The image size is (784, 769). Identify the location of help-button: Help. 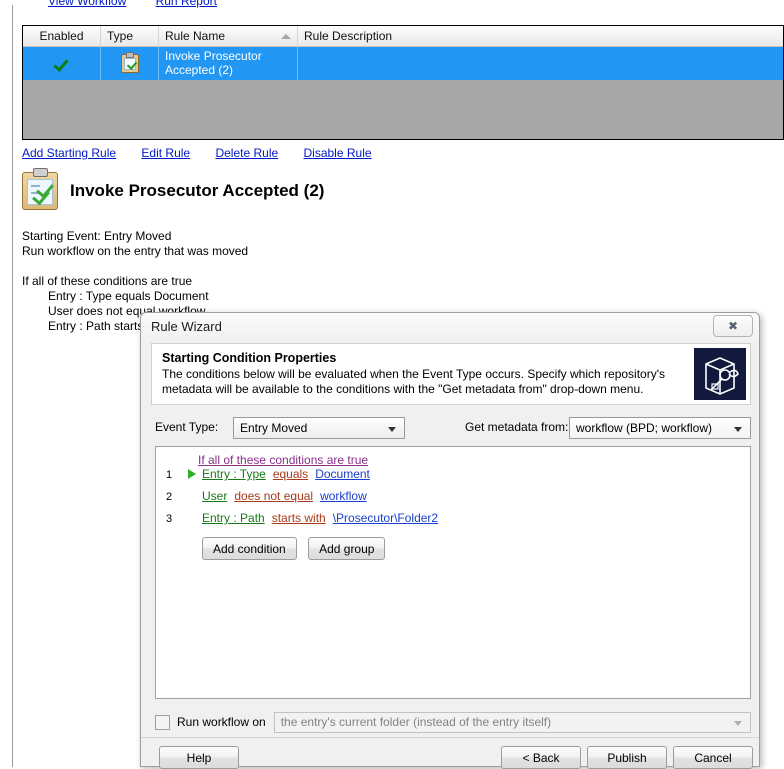
(199, 757).